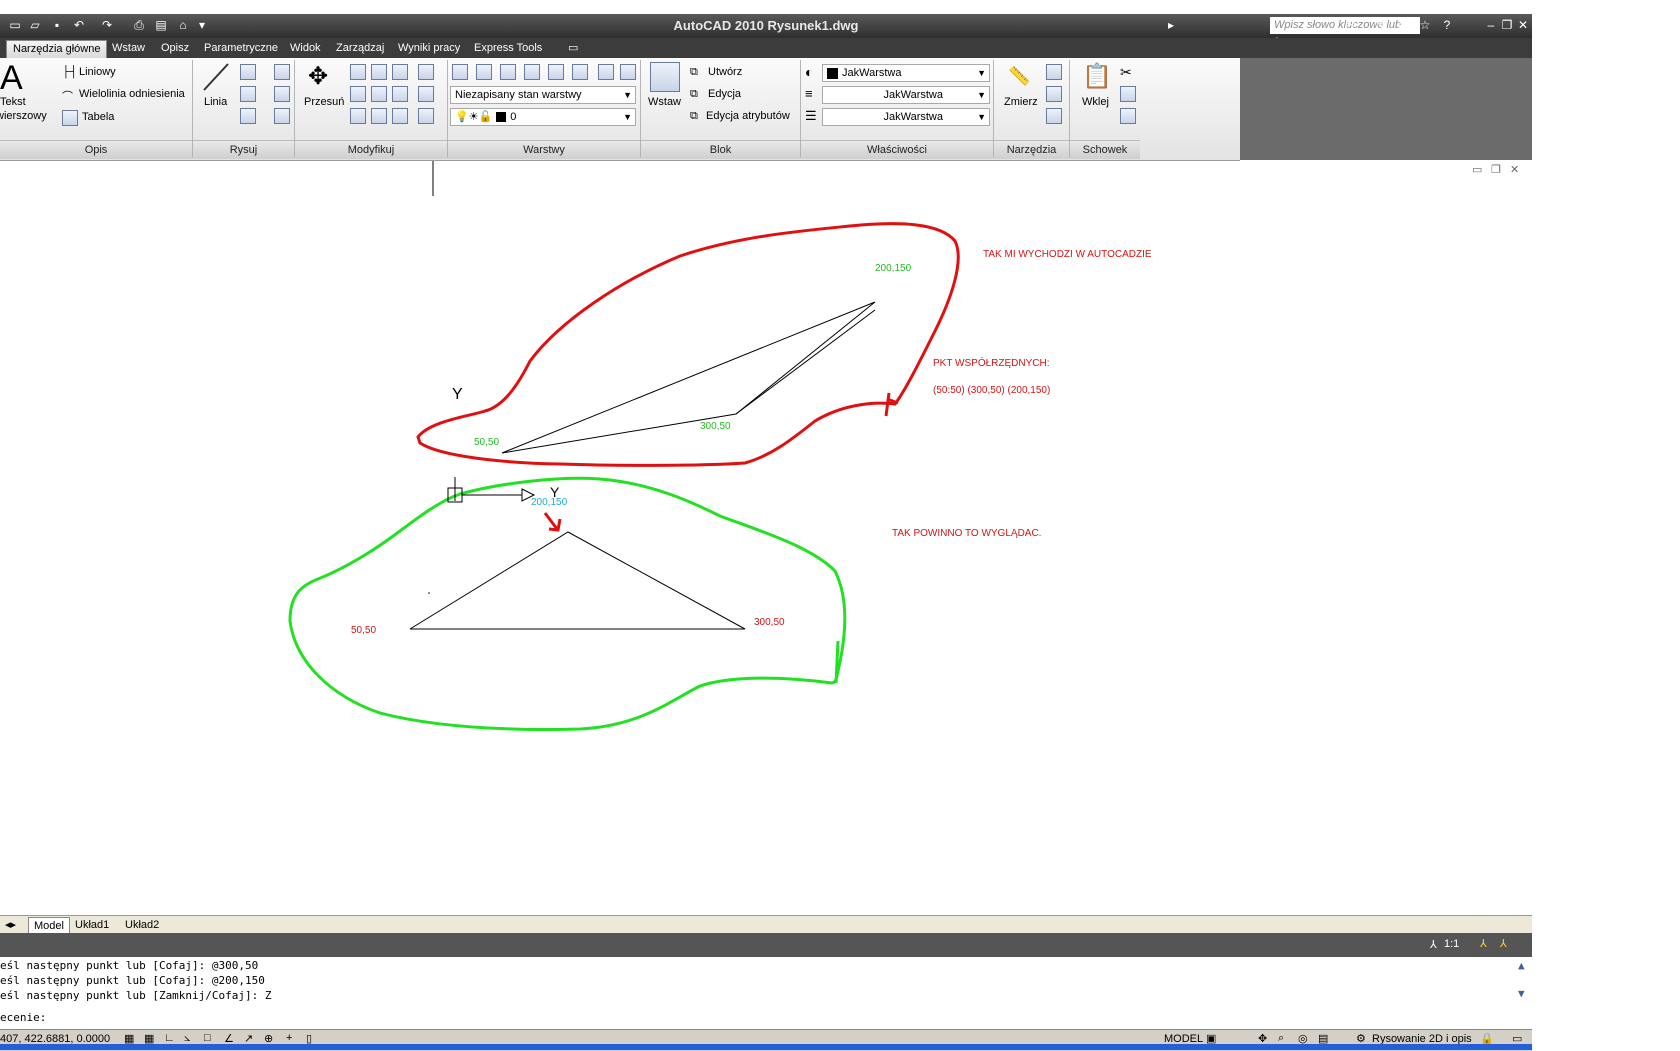 The width and height of the screenshot is (1680, 1051). Describe the element at coordinates (720, 149) in the screenshot. I see `panel-title-blok: Blok` at that location.